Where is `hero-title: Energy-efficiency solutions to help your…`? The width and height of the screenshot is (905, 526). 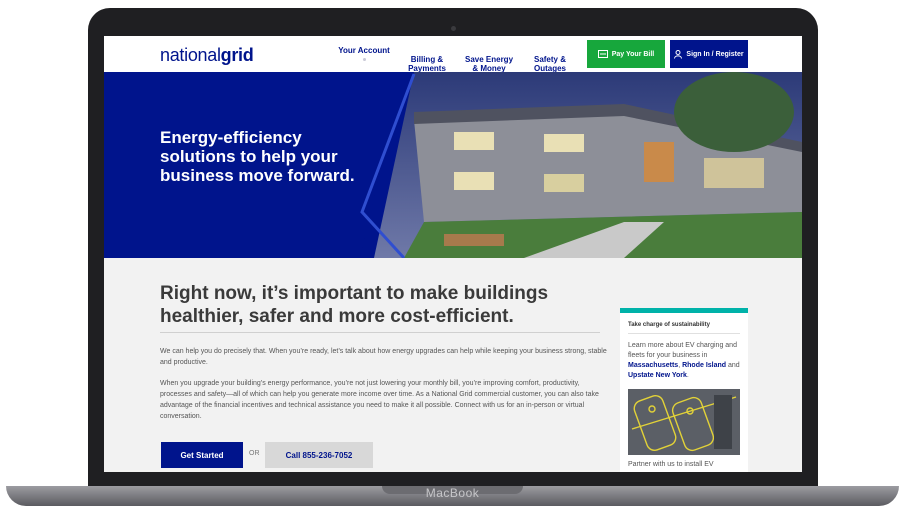
hero-title: Energy-efficiency solutions to help your… is located at coordinates (257, 156).